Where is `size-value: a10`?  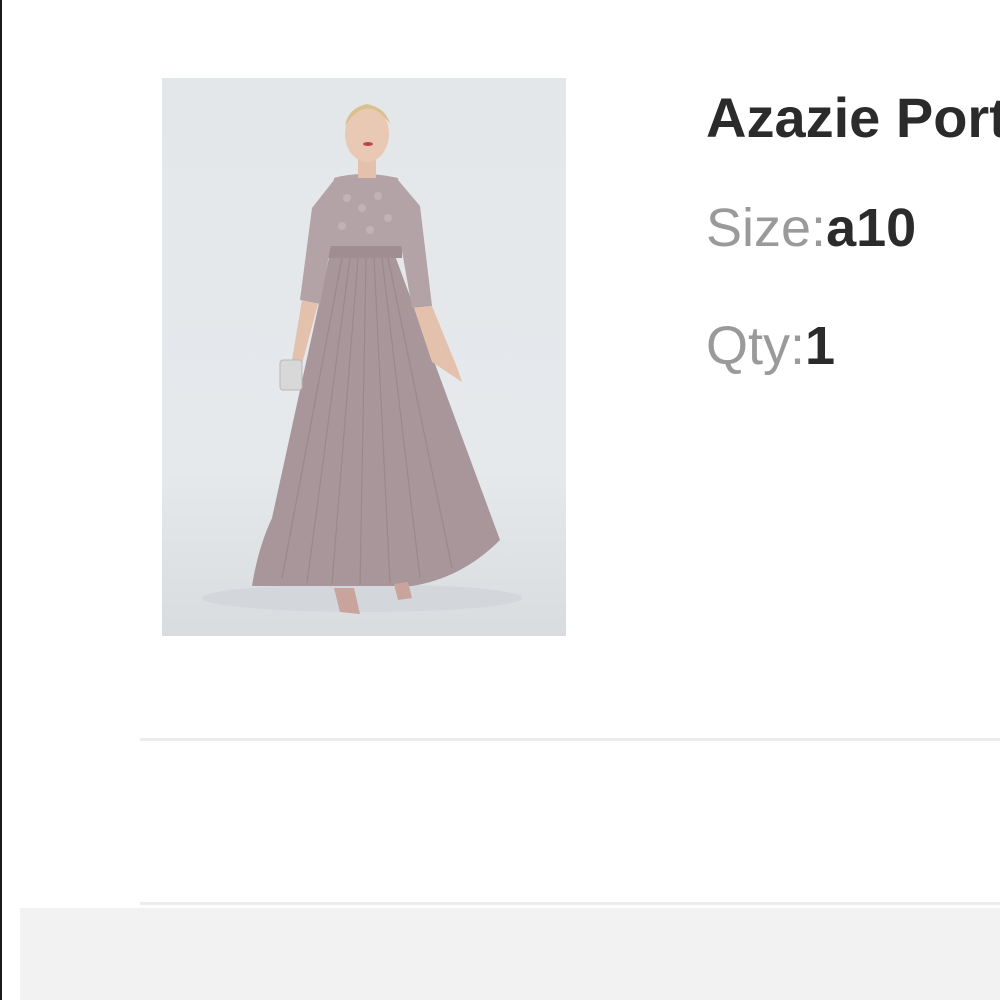 size-value: a10 is located at coordinates (871, 228).